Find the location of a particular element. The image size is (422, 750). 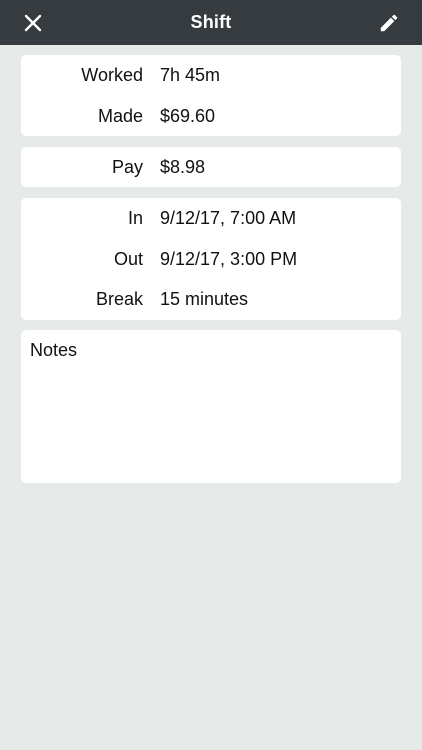

nav-bar: Shift is located at coordinates (211, 22).